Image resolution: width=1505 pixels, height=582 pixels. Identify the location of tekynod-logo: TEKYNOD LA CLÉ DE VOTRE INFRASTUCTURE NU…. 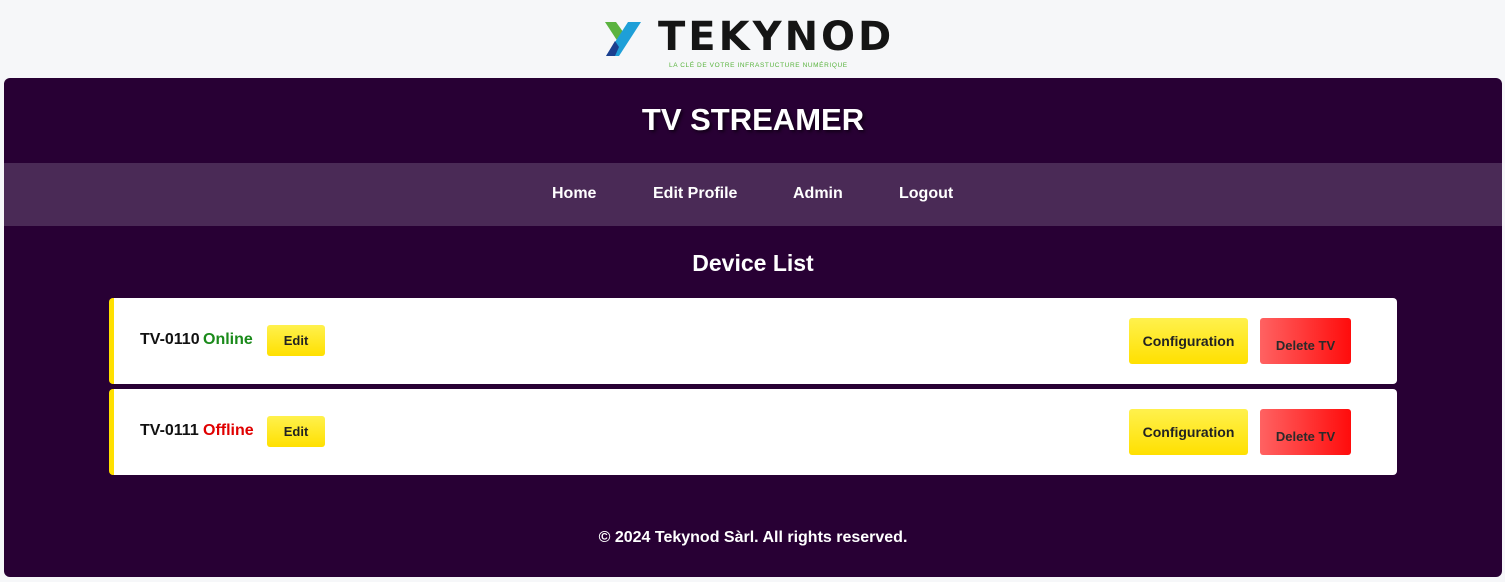
(753, 45).